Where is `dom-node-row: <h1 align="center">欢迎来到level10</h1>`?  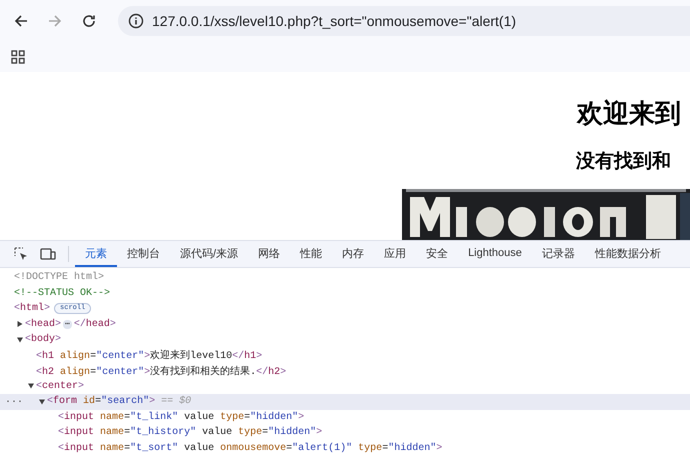 dom-node-row: <h1 align="center">欢迎来到level10</h1> is located at coordinates (345, 355).